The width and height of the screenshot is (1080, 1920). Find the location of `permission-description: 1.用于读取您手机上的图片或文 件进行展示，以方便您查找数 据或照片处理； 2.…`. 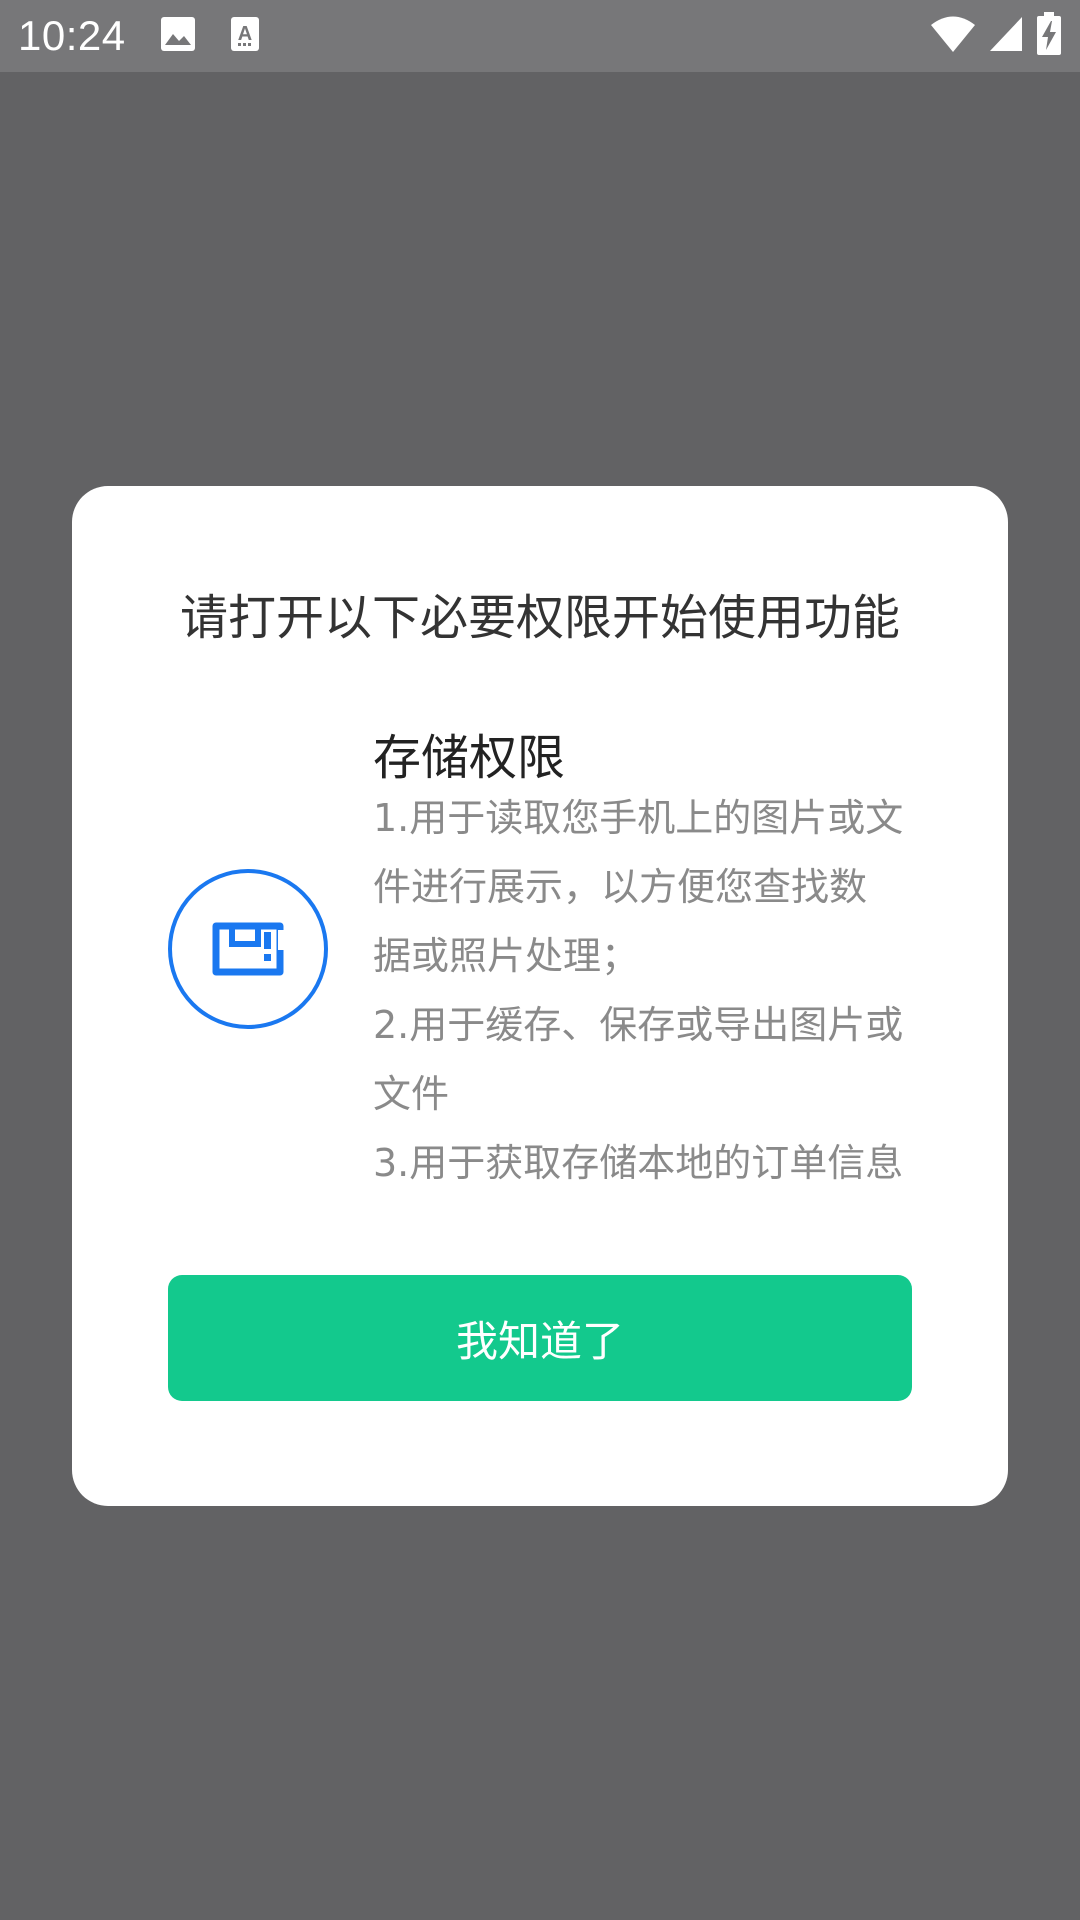

permission-description: 1.用于读取您手机上的图片或文 件进行展示，以方便您查找数 据或照片处理； 2.… is located at coordinates (653, 991).